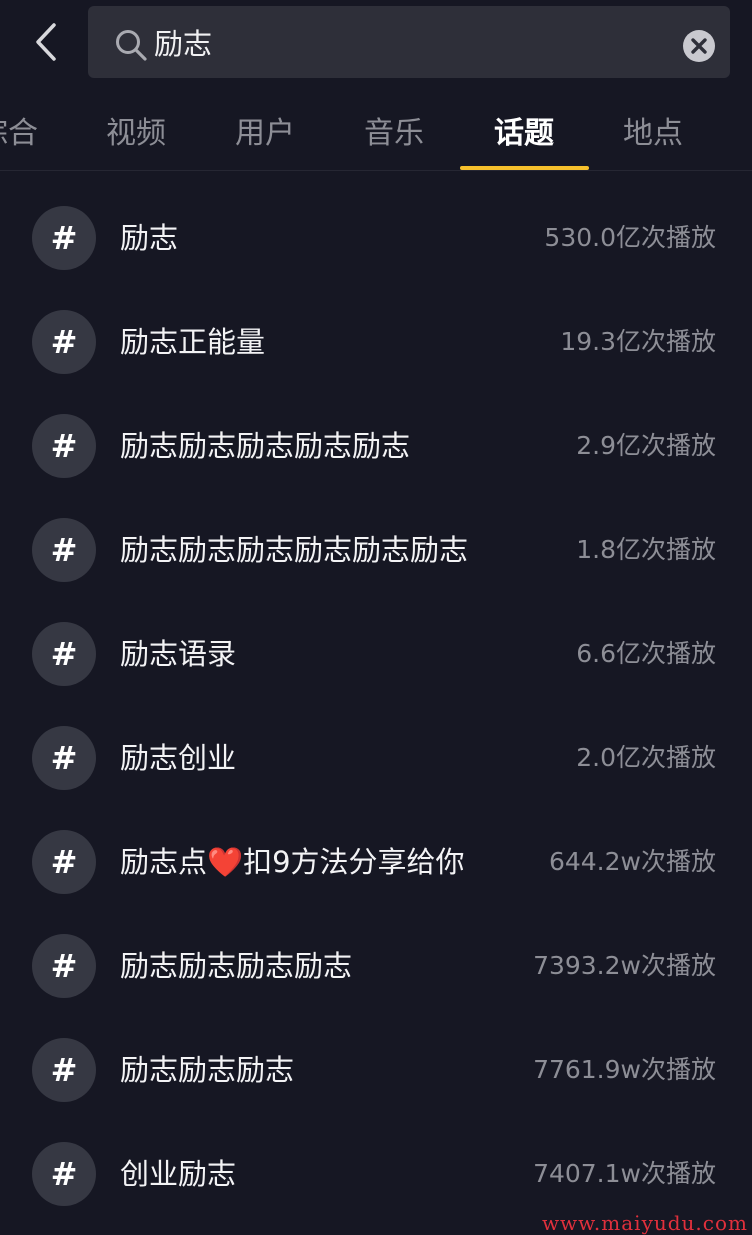  I want to click on topic-title: 励志励志励志励志励志, so click(265, 446).